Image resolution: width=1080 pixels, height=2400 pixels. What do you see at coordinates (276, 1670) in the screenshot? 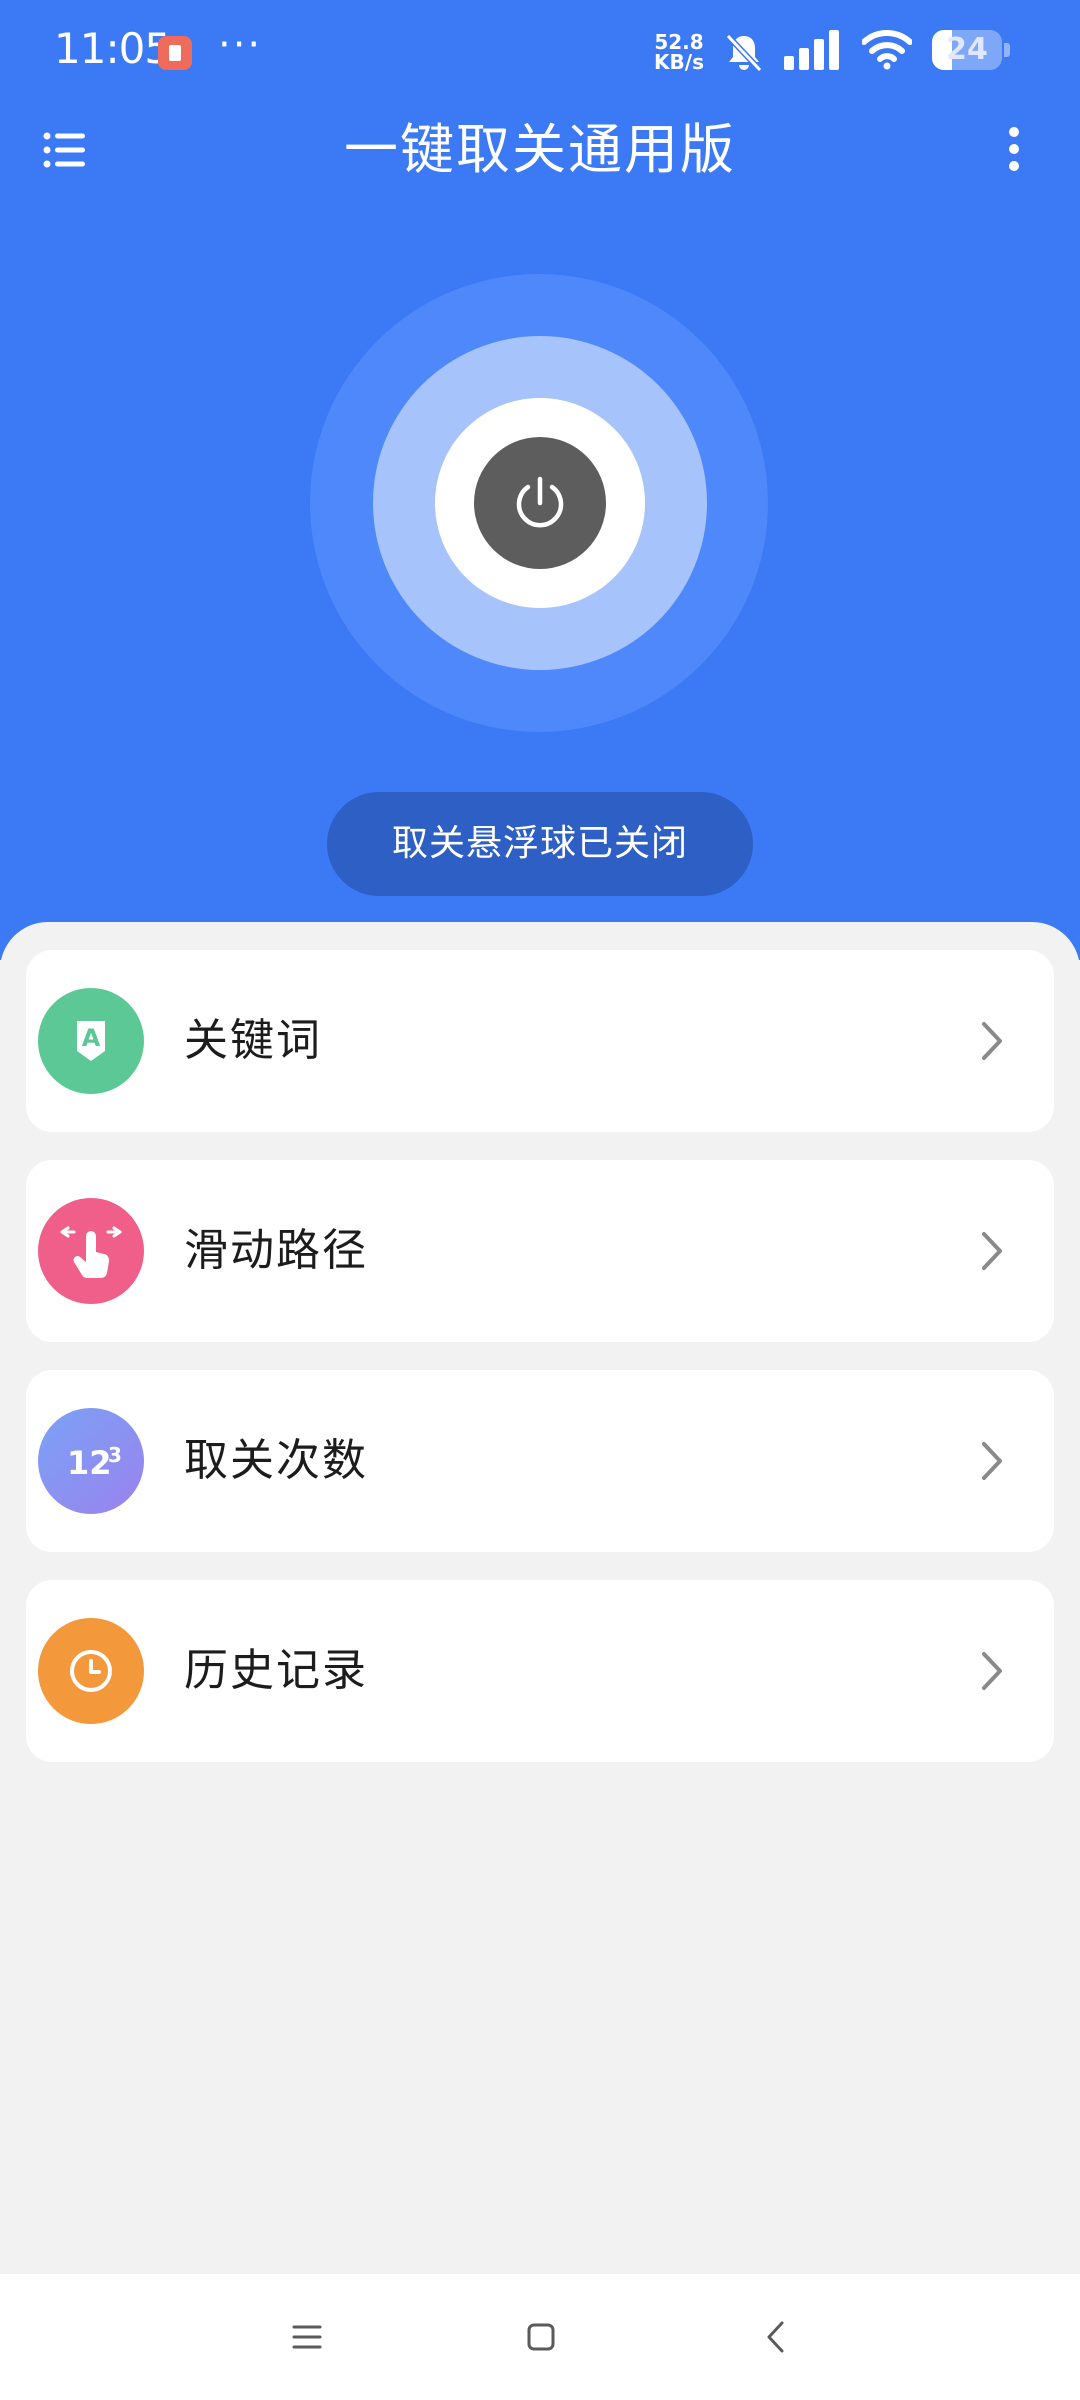
I see `menu-item-label: 历史记录` at bounding box center [276, 1670].